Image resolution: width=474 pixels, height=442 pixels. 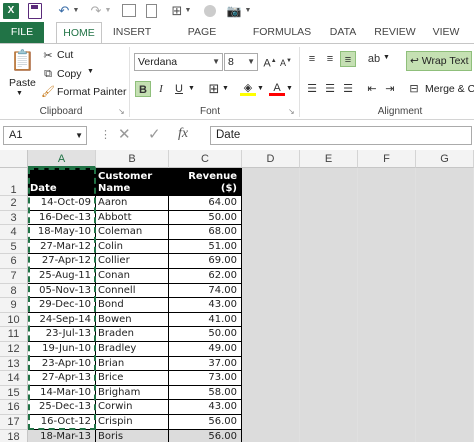 I want to click on column-header-d: D, so click(x=271, y=159).